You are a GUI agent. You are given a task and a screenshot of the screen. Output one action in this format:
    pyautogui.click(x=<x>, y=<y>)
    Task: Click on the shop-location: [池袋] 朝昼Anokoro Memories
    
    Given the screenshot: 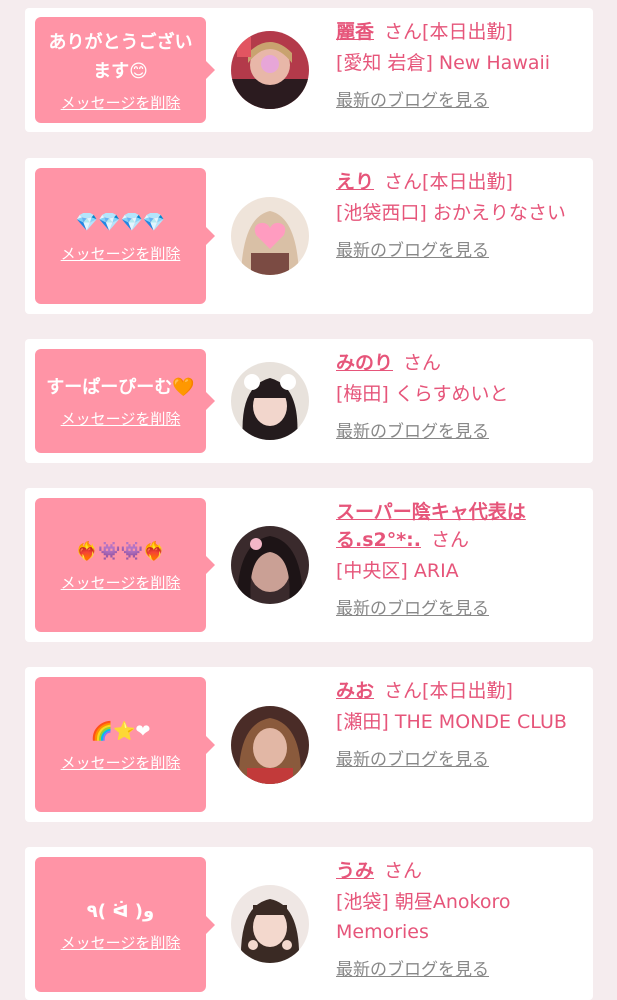 What is the action you would take?
    pyautogui.click(x=423, y=917)
    